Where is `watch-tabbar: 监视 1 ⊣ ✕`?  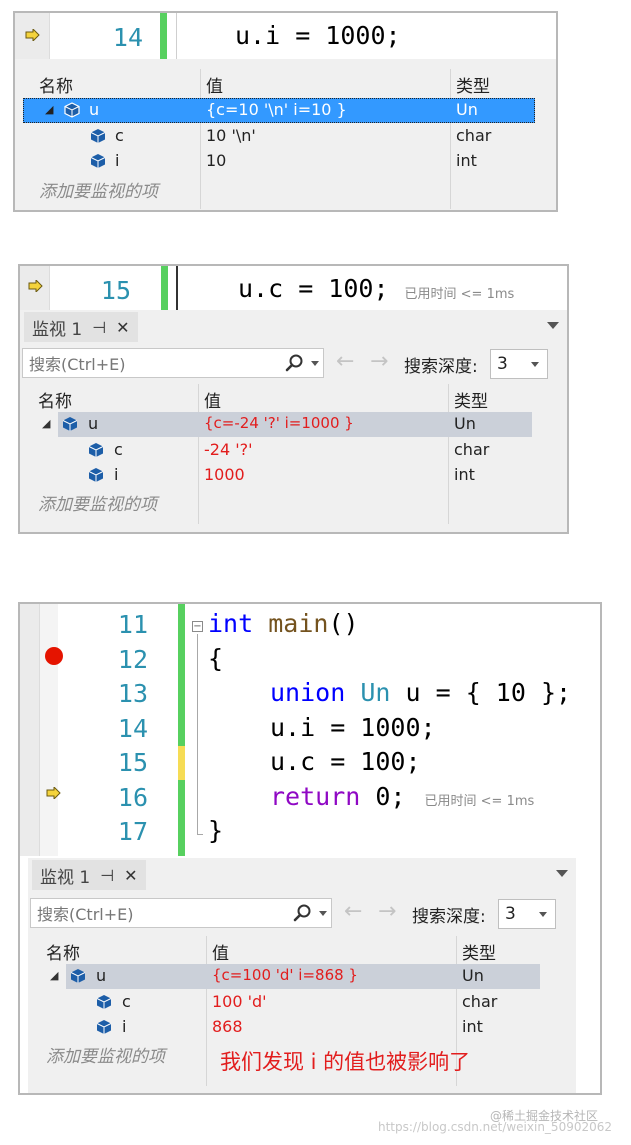
watch-tabbar: 监视 1 ⊣ ✕ is located at coordinates (293, 327).